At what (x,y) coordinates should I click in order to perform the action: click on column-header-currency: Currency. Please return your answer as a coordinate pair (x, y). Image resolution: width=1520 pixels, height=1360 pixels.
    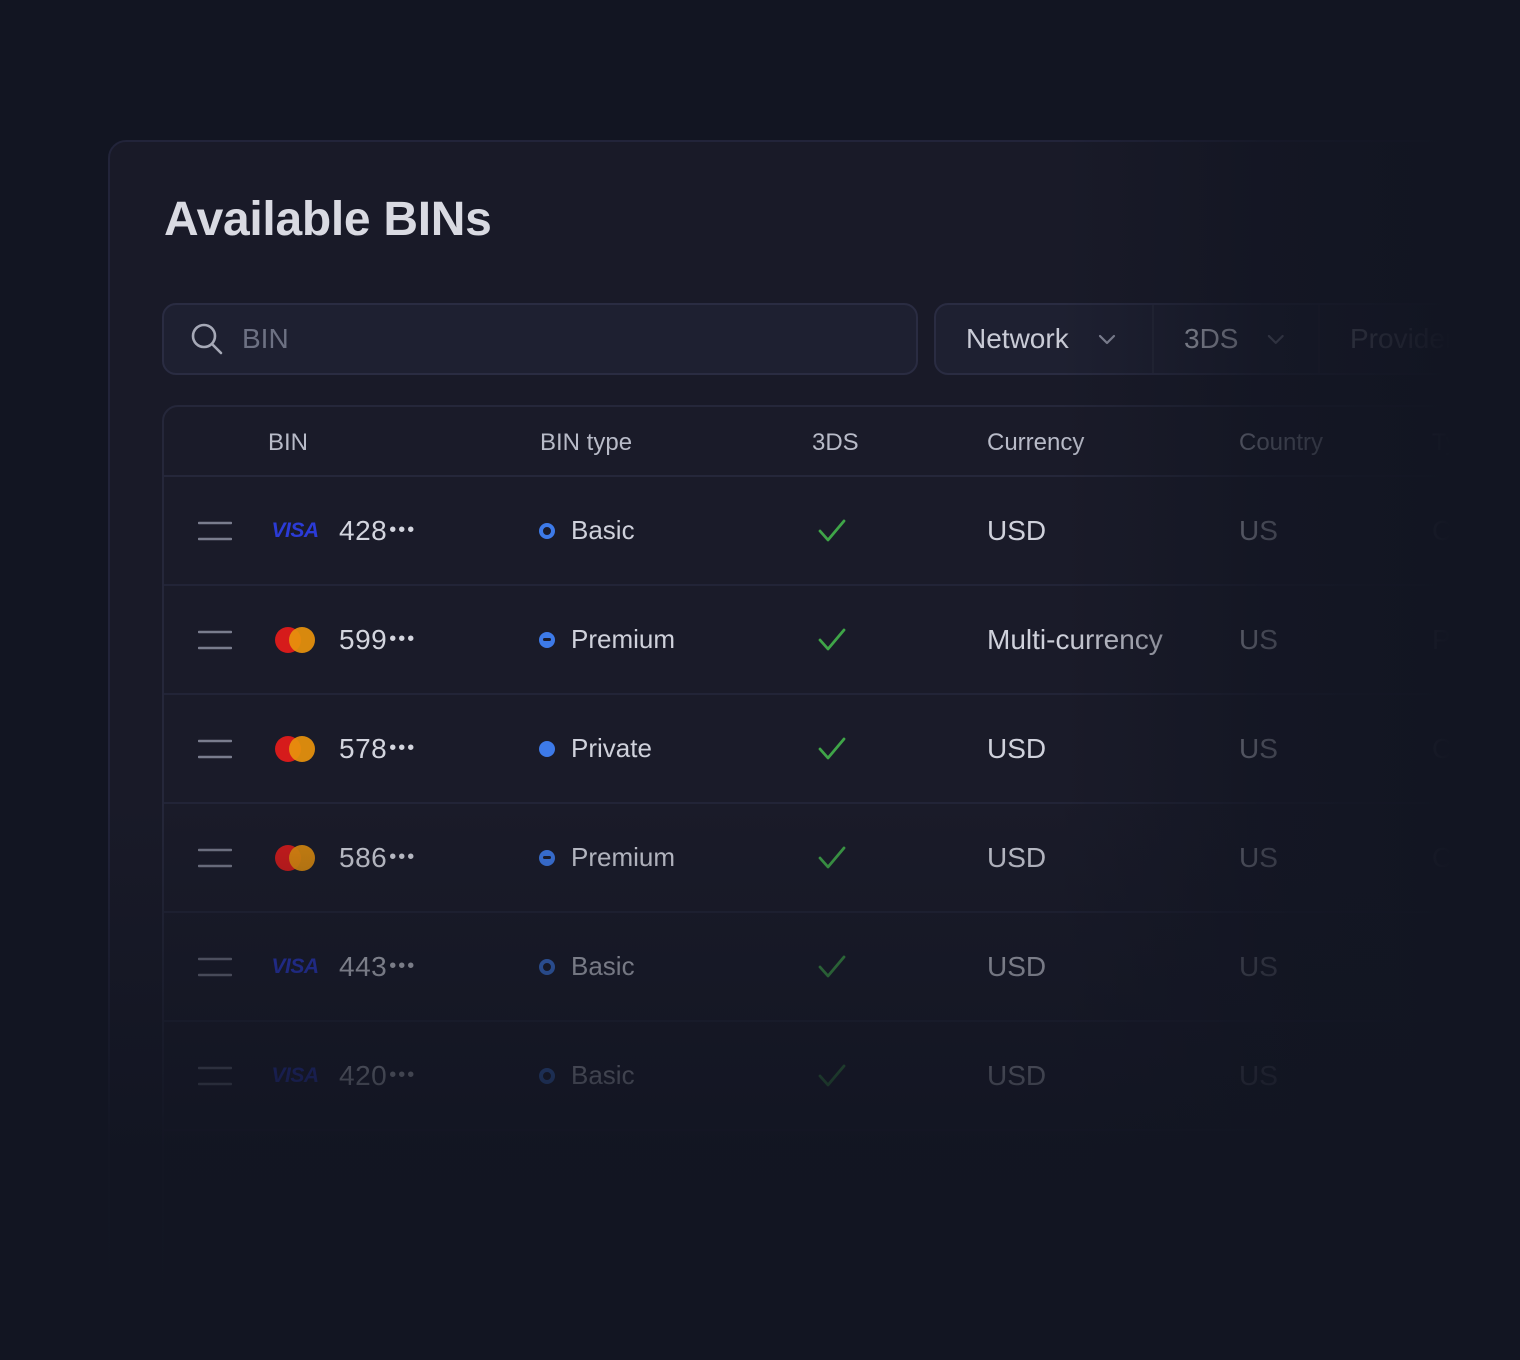
    Looking at the image, I should click on (1035, 443).